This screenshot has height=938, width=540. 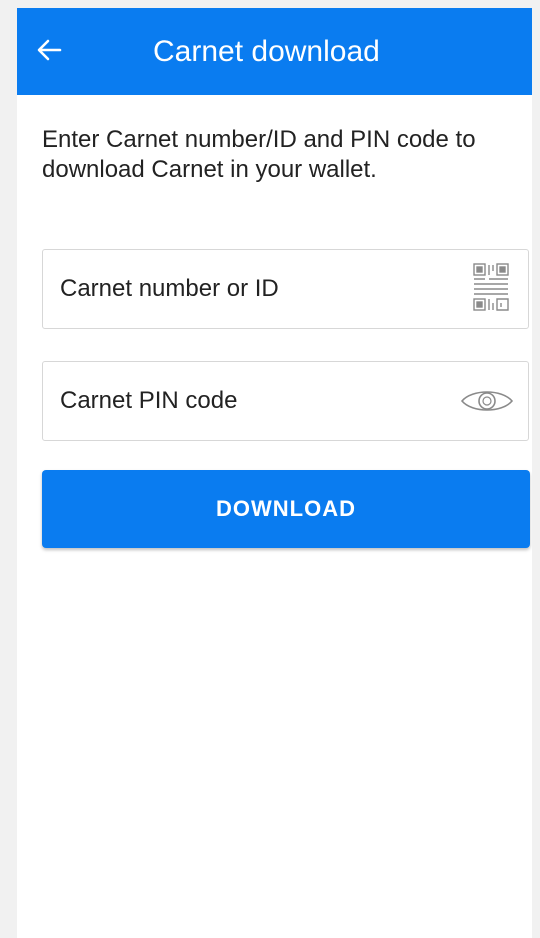 I want to click on page-title: Carnet download, so click(x=266, y=51).